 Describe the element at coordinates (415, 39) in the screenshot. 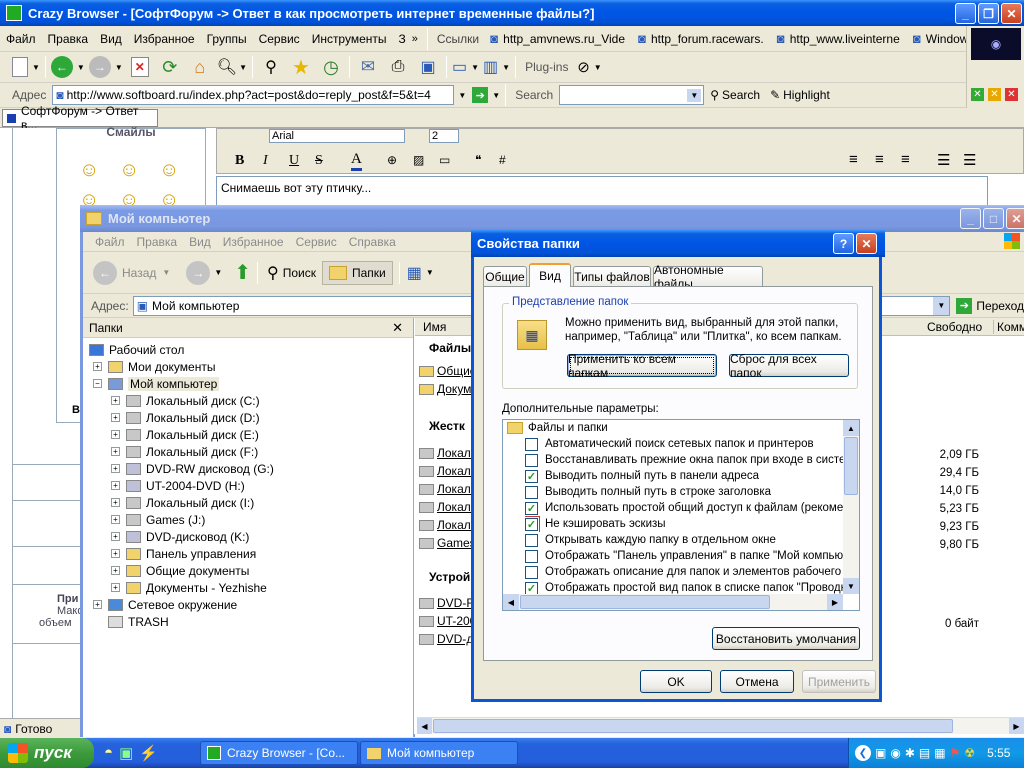

I see `chevron-icon: »` at that location.